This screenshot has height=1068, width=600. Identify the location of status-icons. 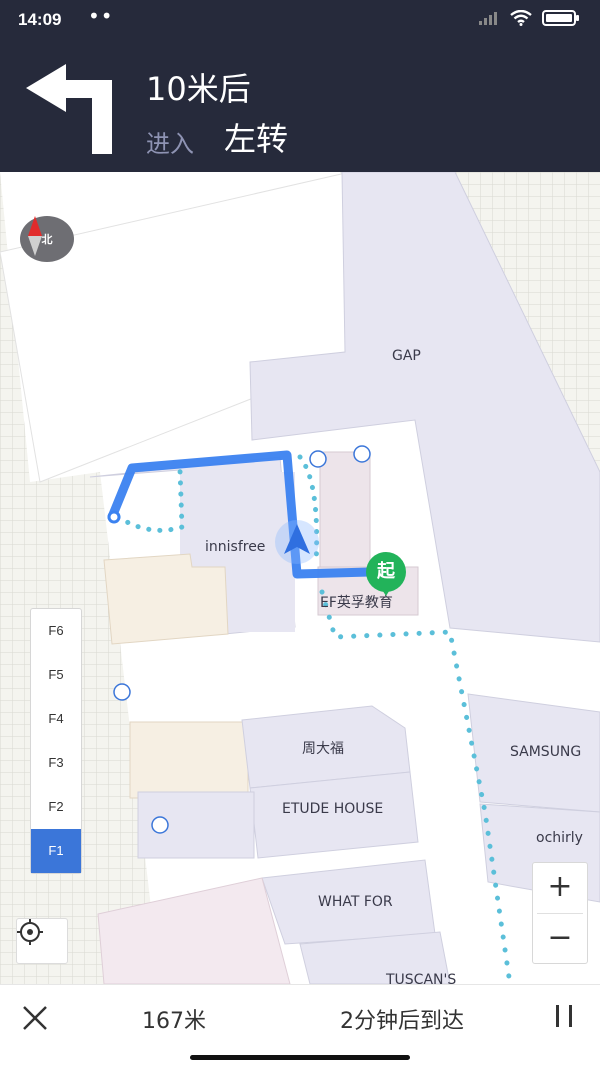
(529, 18).